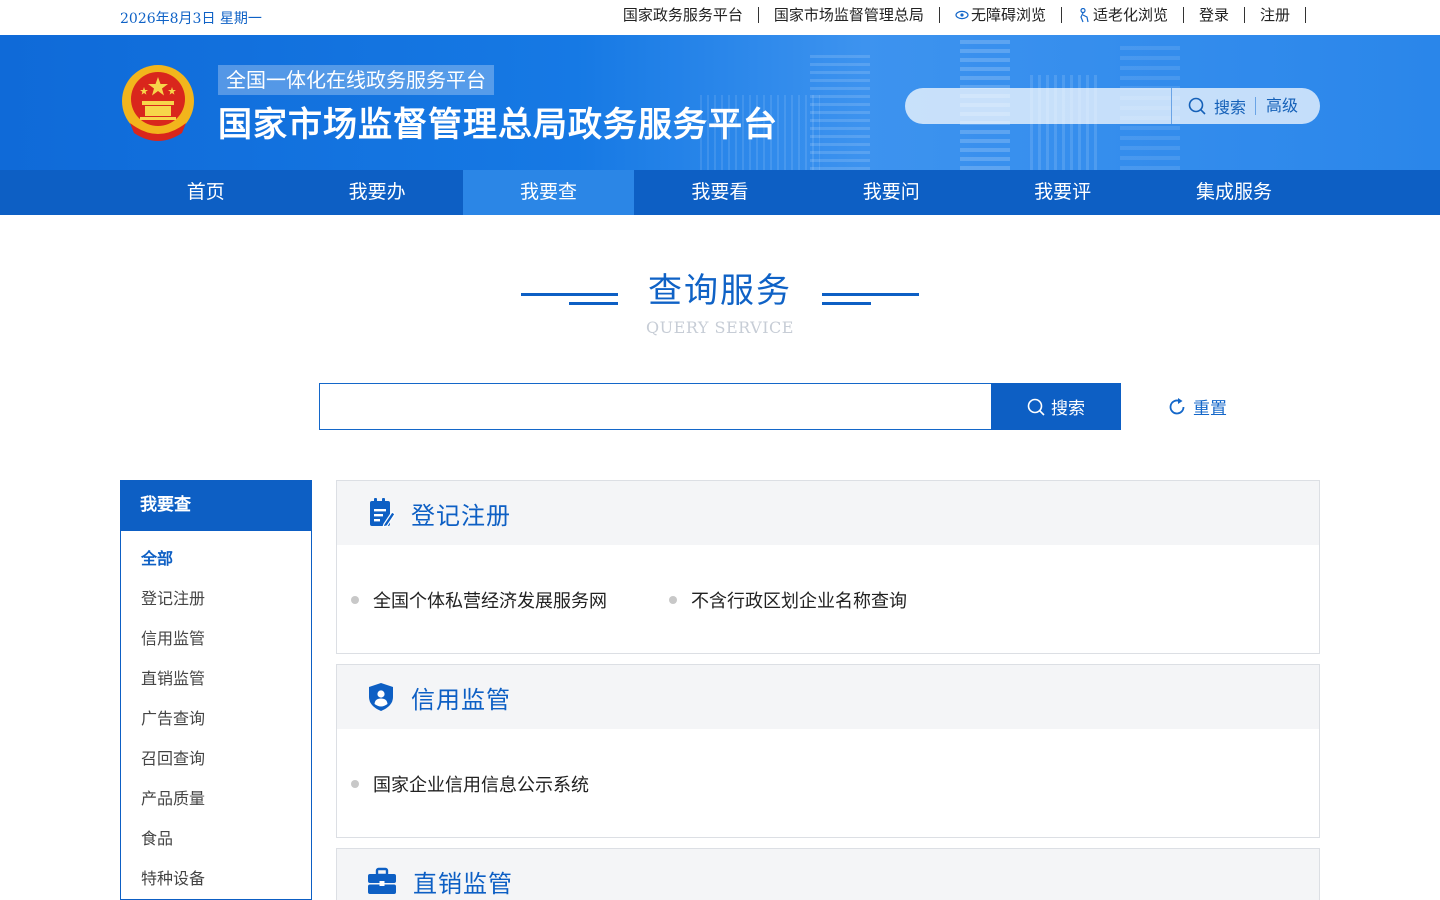  I want to click on query-search-label: 搜索, so click(1068, 409).